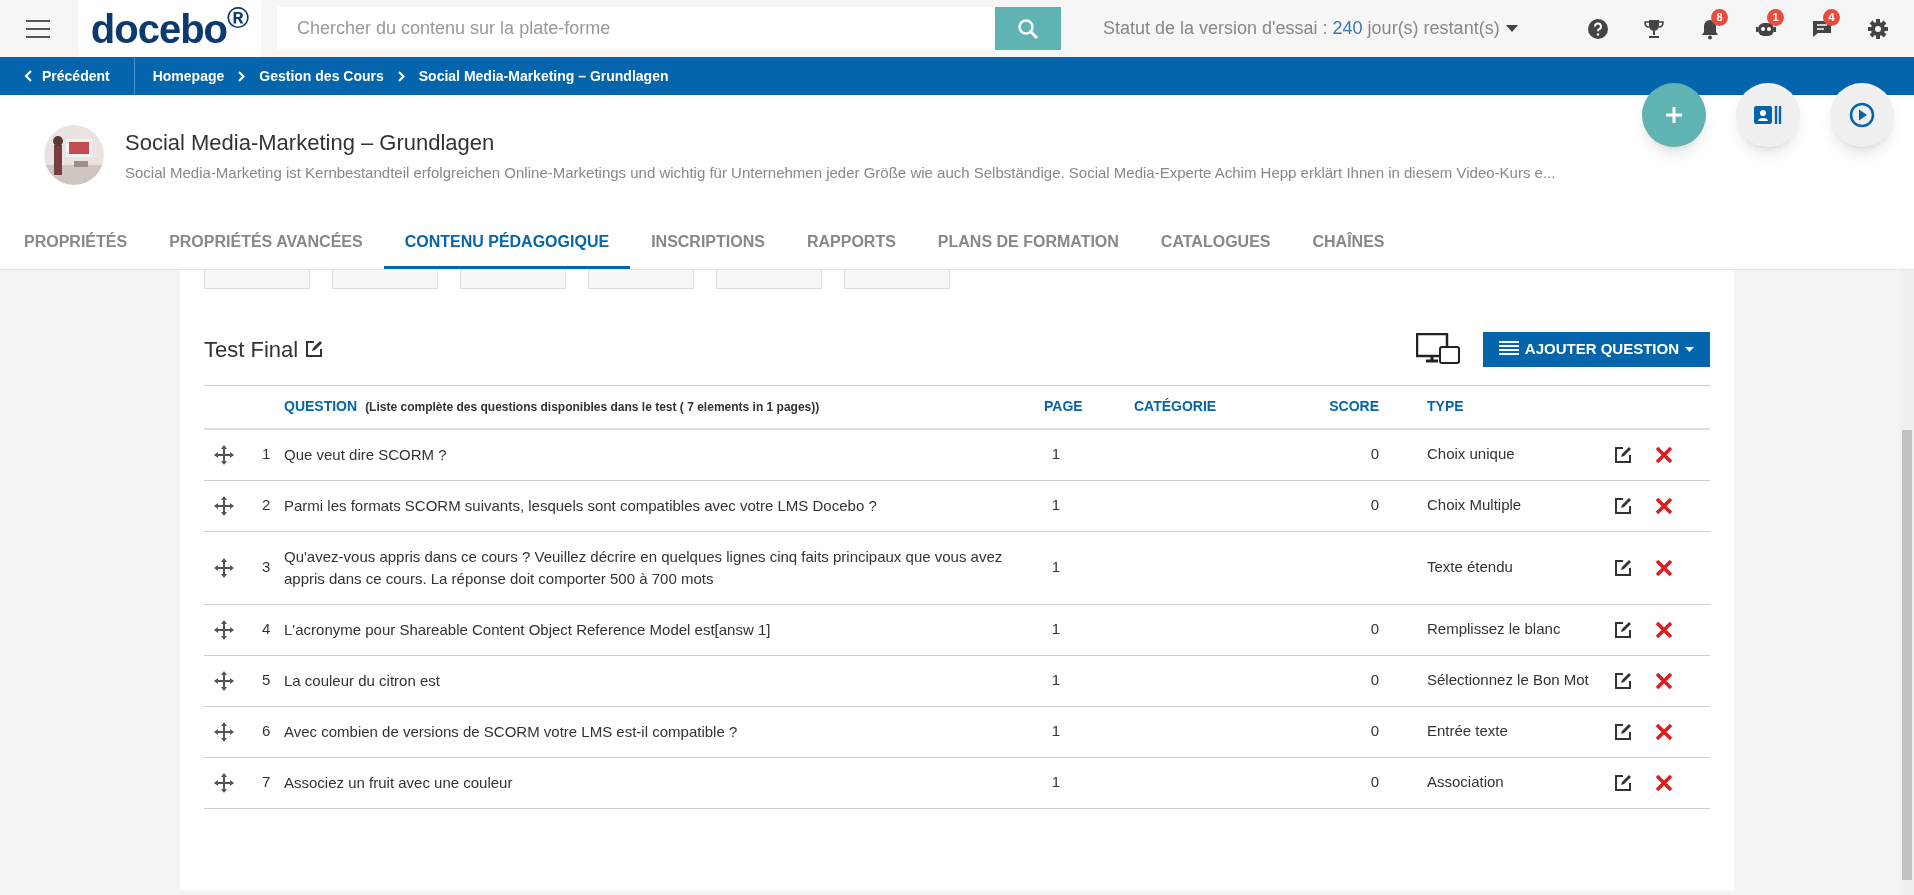 This screenshot has width=1914, height=895. I want to click on table-cell: 4, so click(266, 629).